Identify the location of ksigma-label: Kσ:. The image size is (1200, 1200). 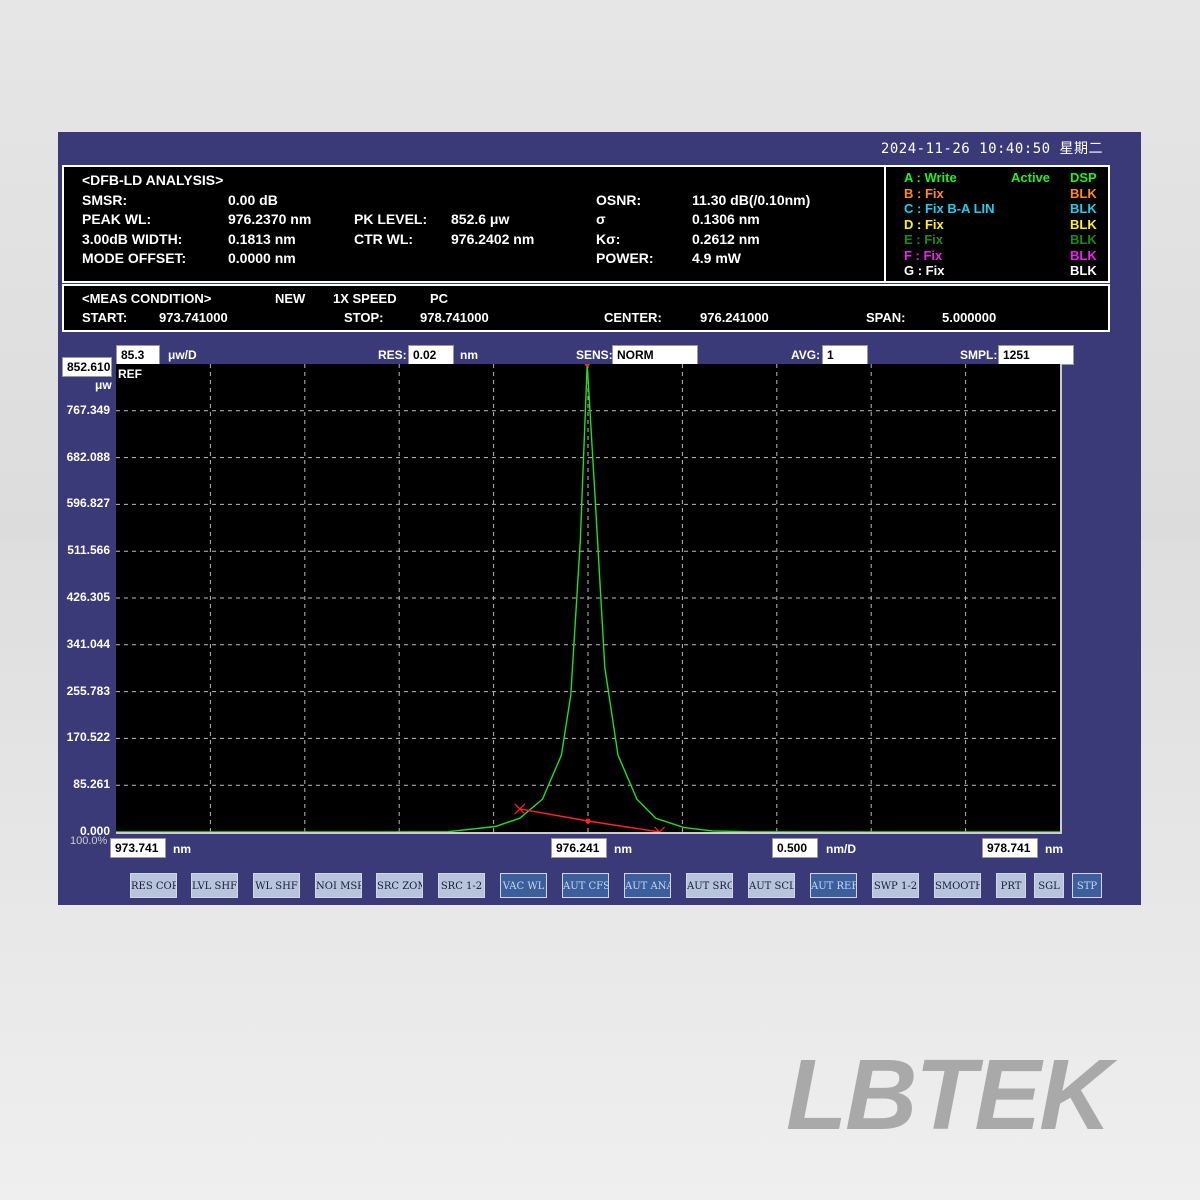
(608, 239).